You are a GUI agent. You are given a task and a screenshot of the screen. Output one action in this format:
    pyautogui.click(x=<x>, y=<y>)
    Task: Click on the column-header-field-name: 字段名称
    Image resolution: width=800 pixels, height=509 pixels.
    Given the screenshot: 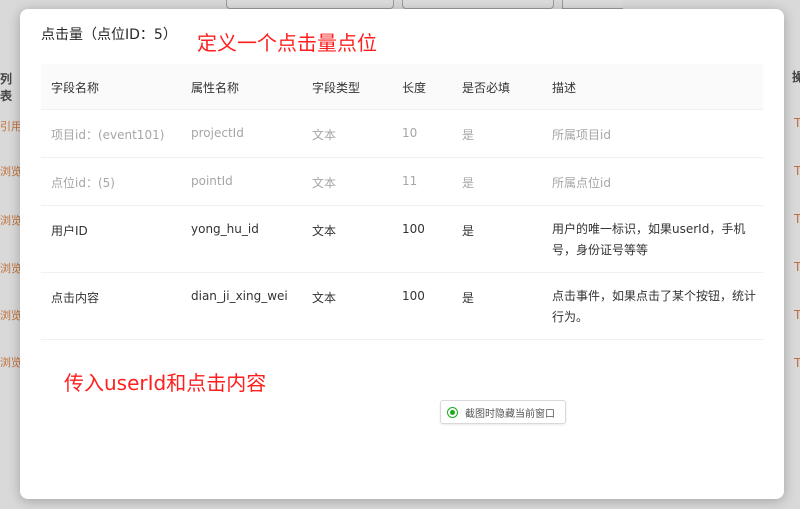 What is the action you would take?
    pyautogui.click(x=75, y=88)
    